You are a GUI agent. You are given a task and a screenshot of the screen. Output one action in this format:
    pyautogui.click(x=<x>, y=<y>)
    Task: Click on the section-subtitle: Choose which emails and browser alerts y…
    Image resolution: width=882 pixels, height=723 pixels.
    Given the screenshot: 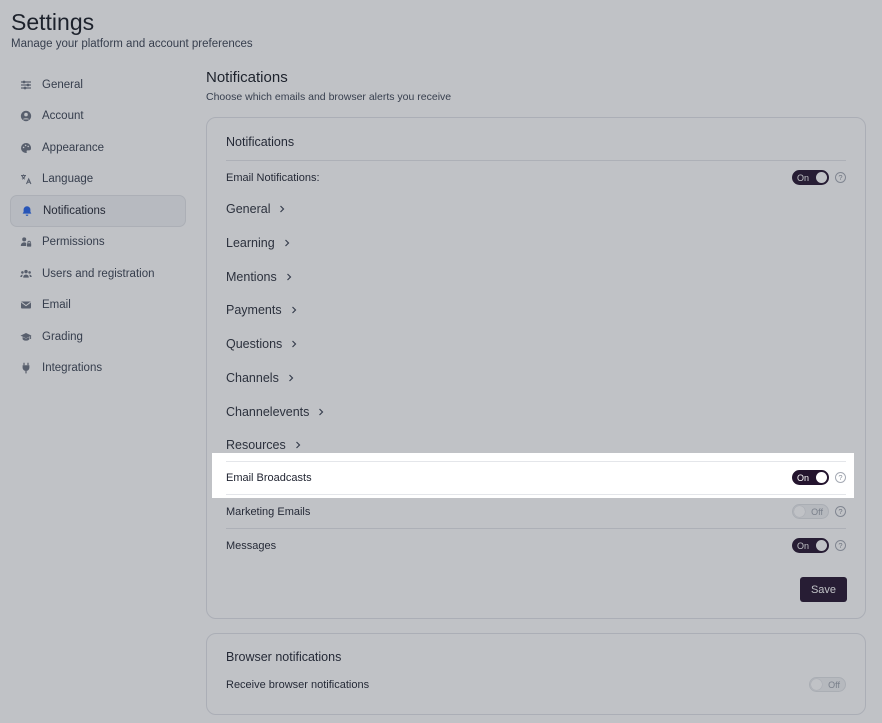 What is the action you would take?
    pyautogui.click(x=329, y=97)
    